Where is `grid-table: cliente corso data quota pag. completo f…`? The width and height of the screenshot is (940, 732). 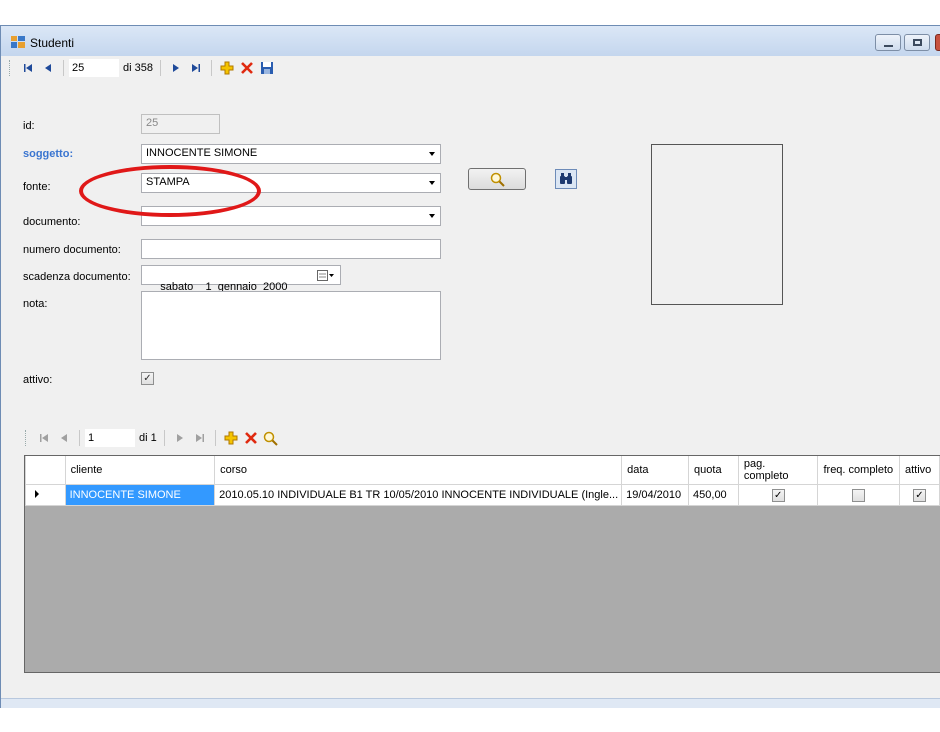
grid-table: cliente corso data quota pag. completo f… is located at coordinates (482, 481).